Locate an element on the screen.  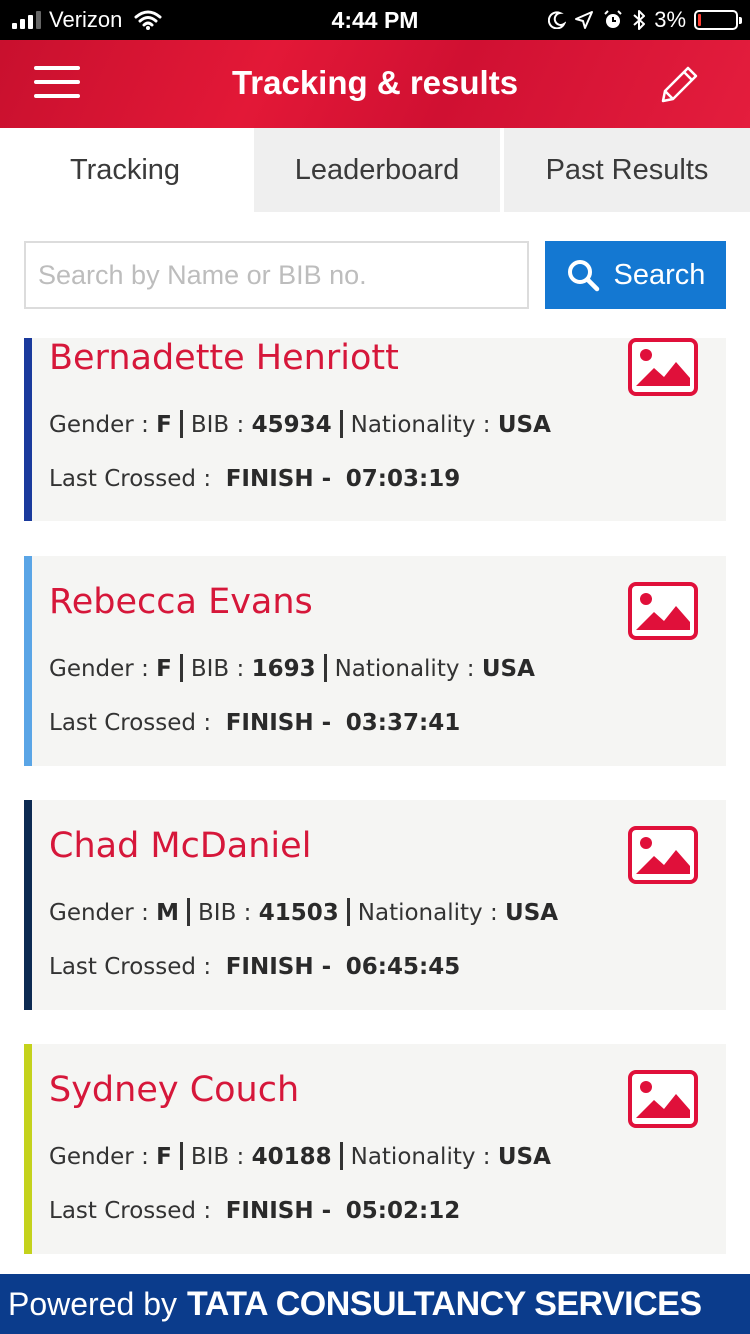
moon-icon is located at coordinates (557, 20).